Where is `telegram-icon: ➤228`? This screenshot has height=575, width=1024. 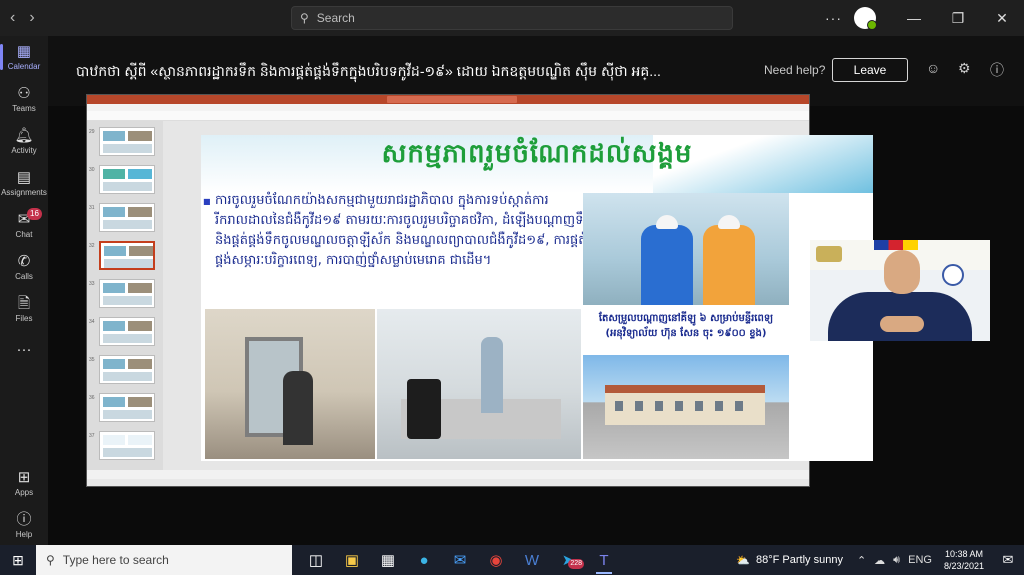
telegram-icon: ➤228 is located at coordinates (568, 560).